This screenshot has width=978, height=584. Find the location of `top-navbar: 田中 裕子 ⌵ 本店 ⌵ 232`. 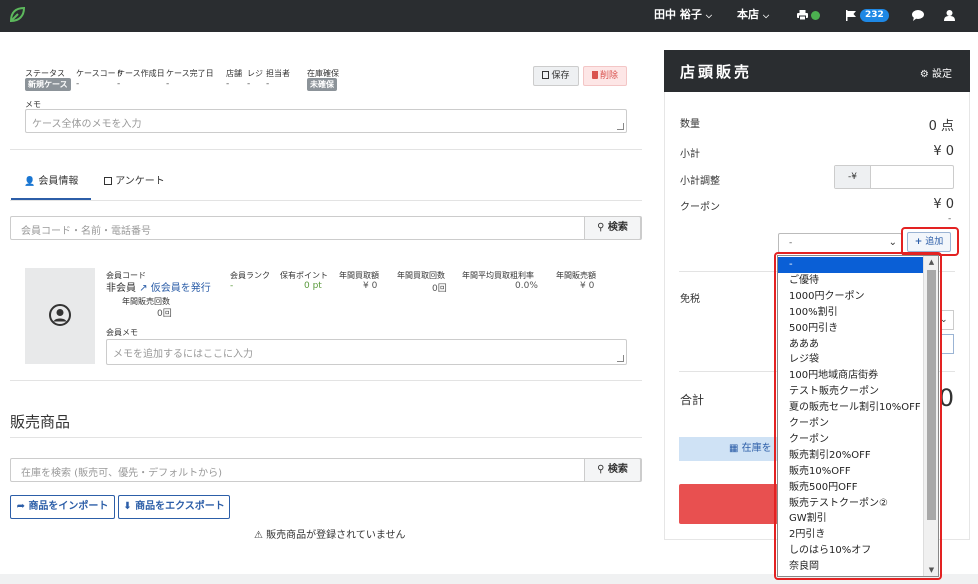

top-navbar: 田中 裕子 ⌵ 本店 ⌵ 232 is located at coordinates (489, 16).